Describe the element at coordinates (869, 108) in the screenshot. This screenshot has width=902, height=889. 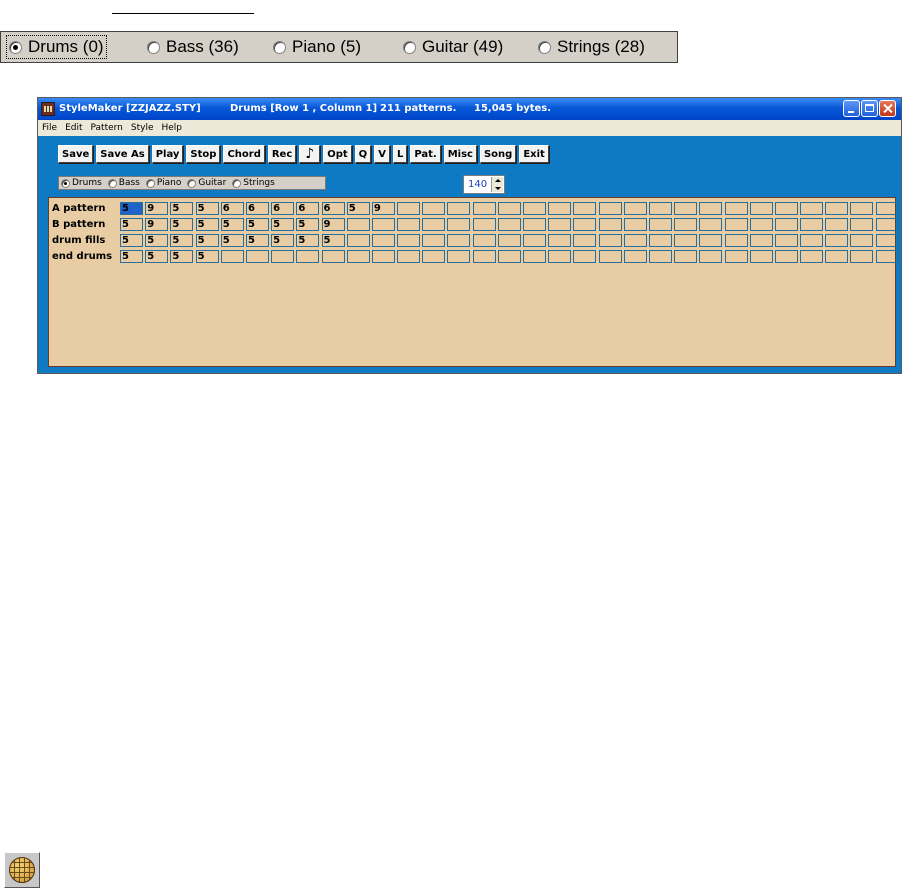
I see `maximize-icon` at that location.